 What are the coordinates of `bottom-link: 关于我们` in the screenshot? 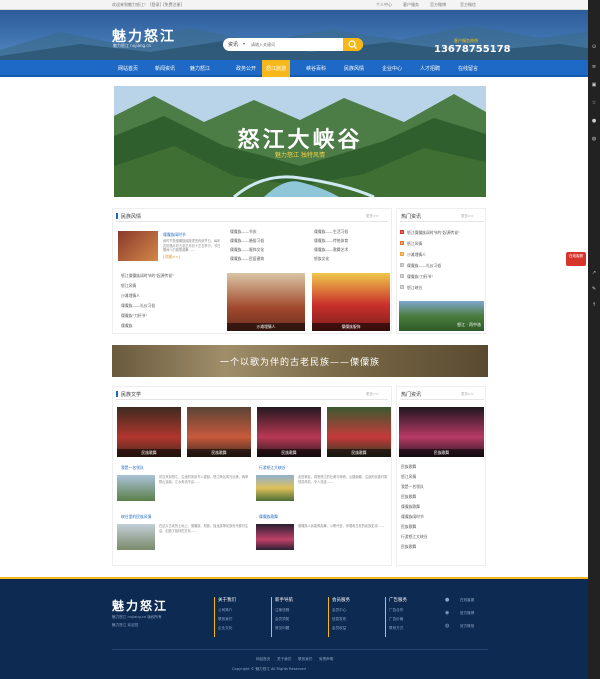 It's located at (284, 659).